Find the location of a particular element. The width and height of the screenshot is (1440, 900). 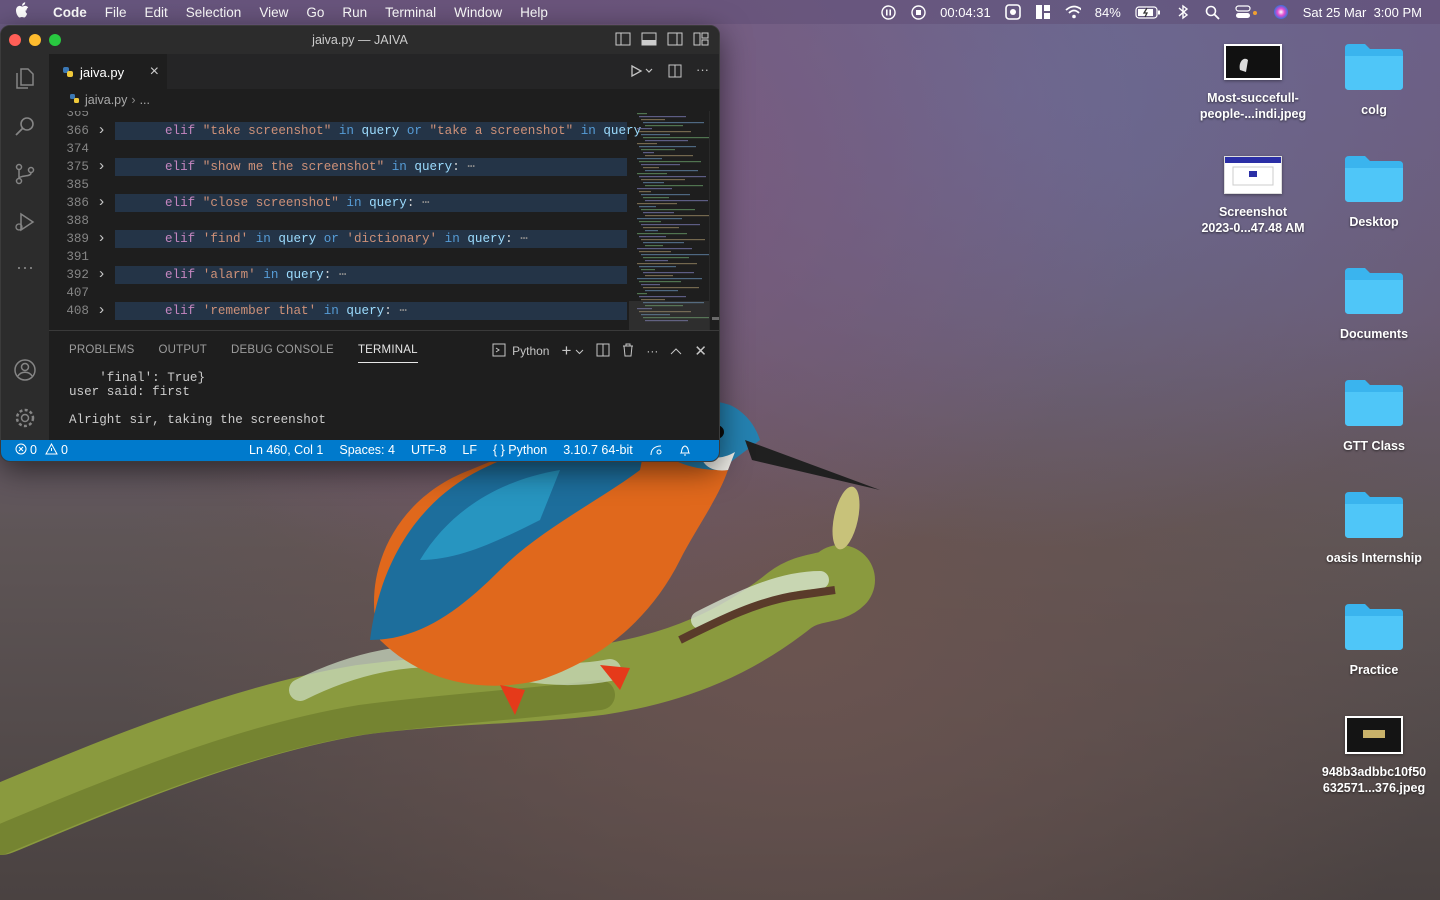

code-line: 407 is located at coordinates (338, 293).